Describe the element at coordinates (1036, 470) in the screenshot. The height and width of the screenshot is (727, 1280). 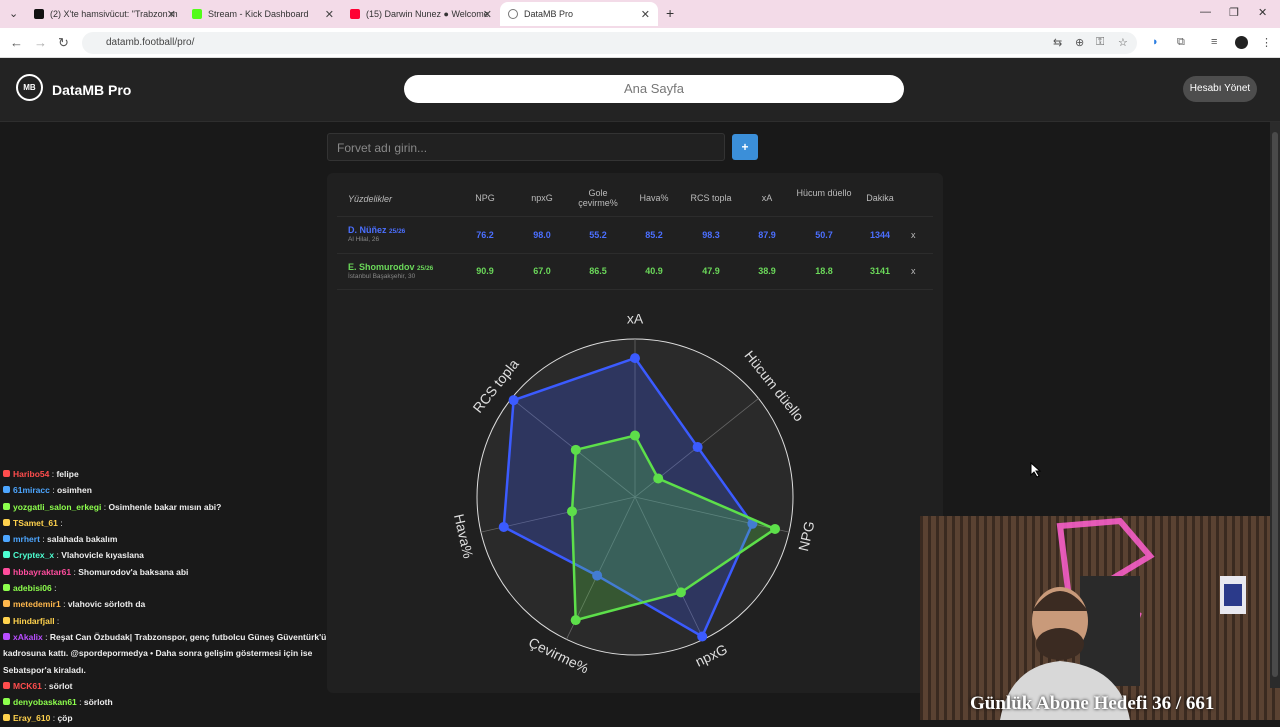
I see `mouse-cursor-icon` at that location.